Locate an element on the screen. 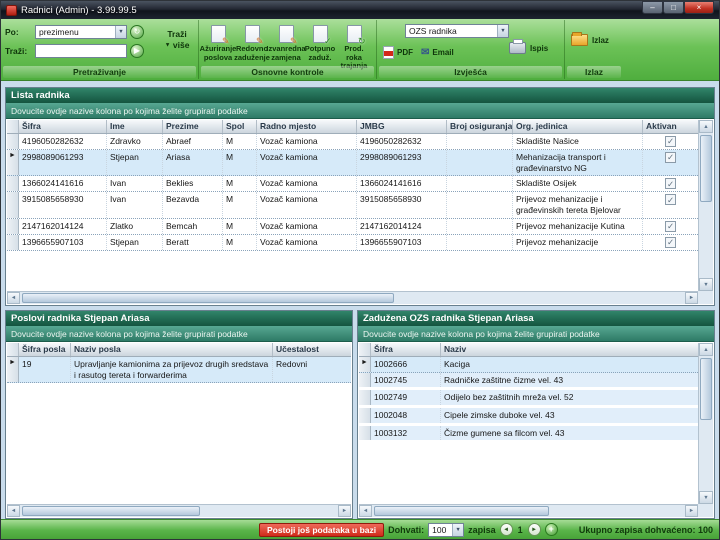 The width and height of the screenshot is (720, 540). column-header-radno-mjesto: Radno mjesto is located at coordinates (307, 126).